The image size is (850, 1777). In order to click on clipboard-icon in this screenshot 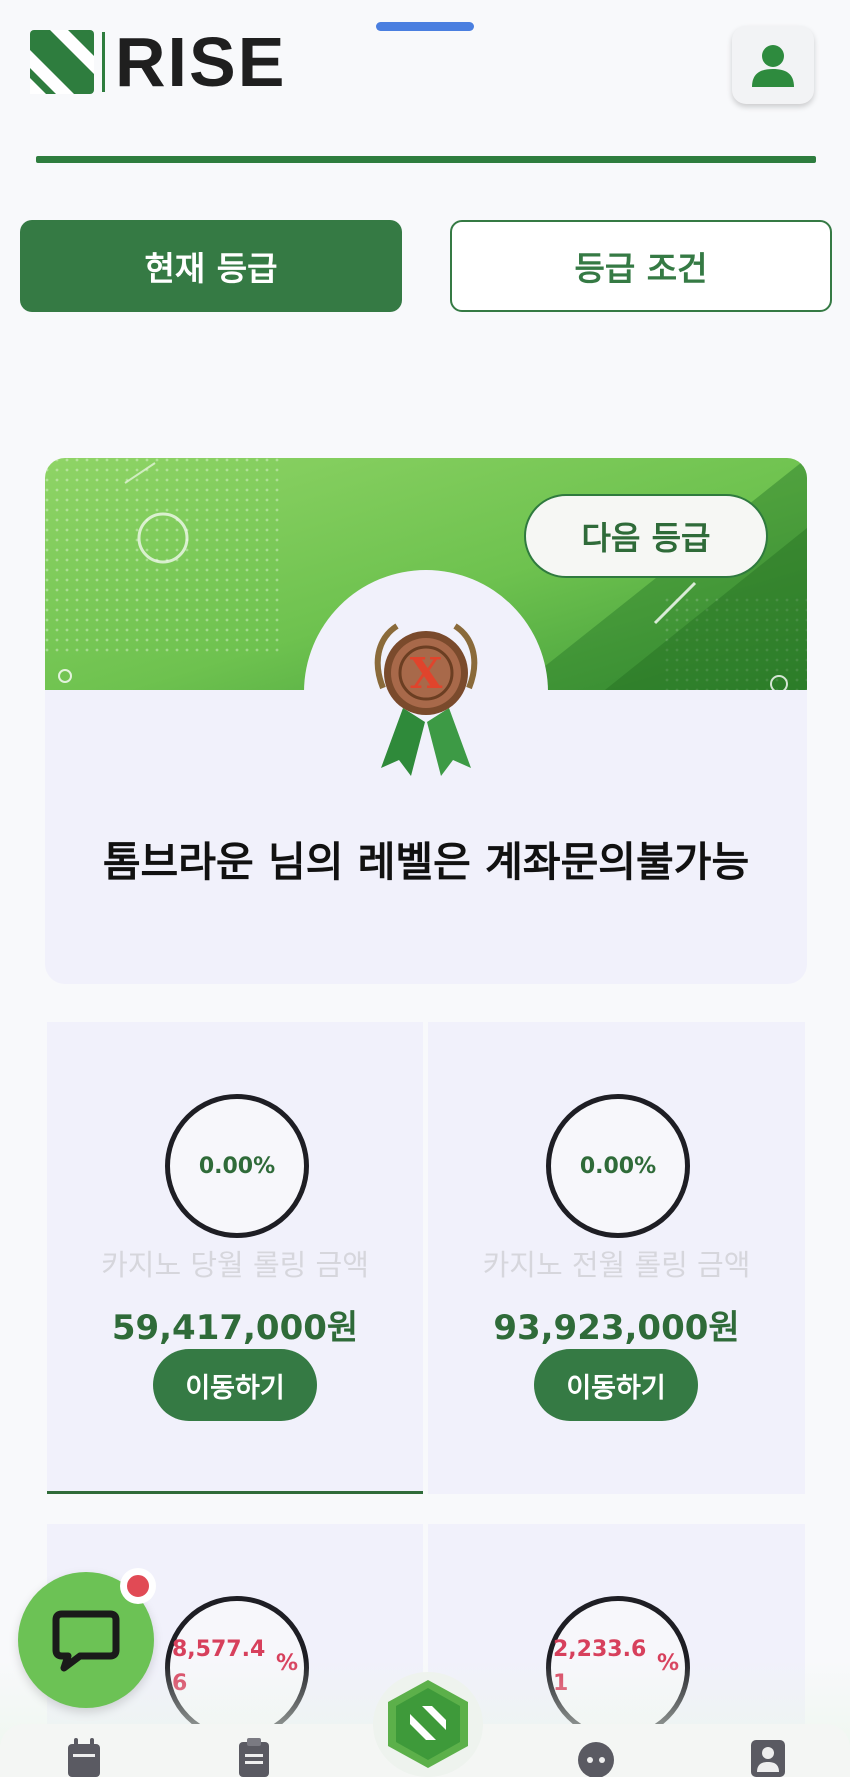, I will do `click(254, 1757)`.